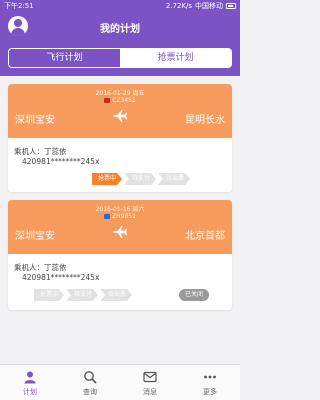  I want to click on flight-number: CZ3451, so click(124, 100).